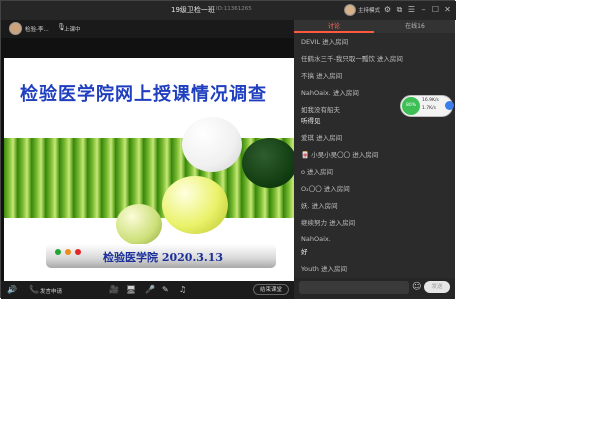  I want to click on menu-icon: ☰, so click(411, 10).